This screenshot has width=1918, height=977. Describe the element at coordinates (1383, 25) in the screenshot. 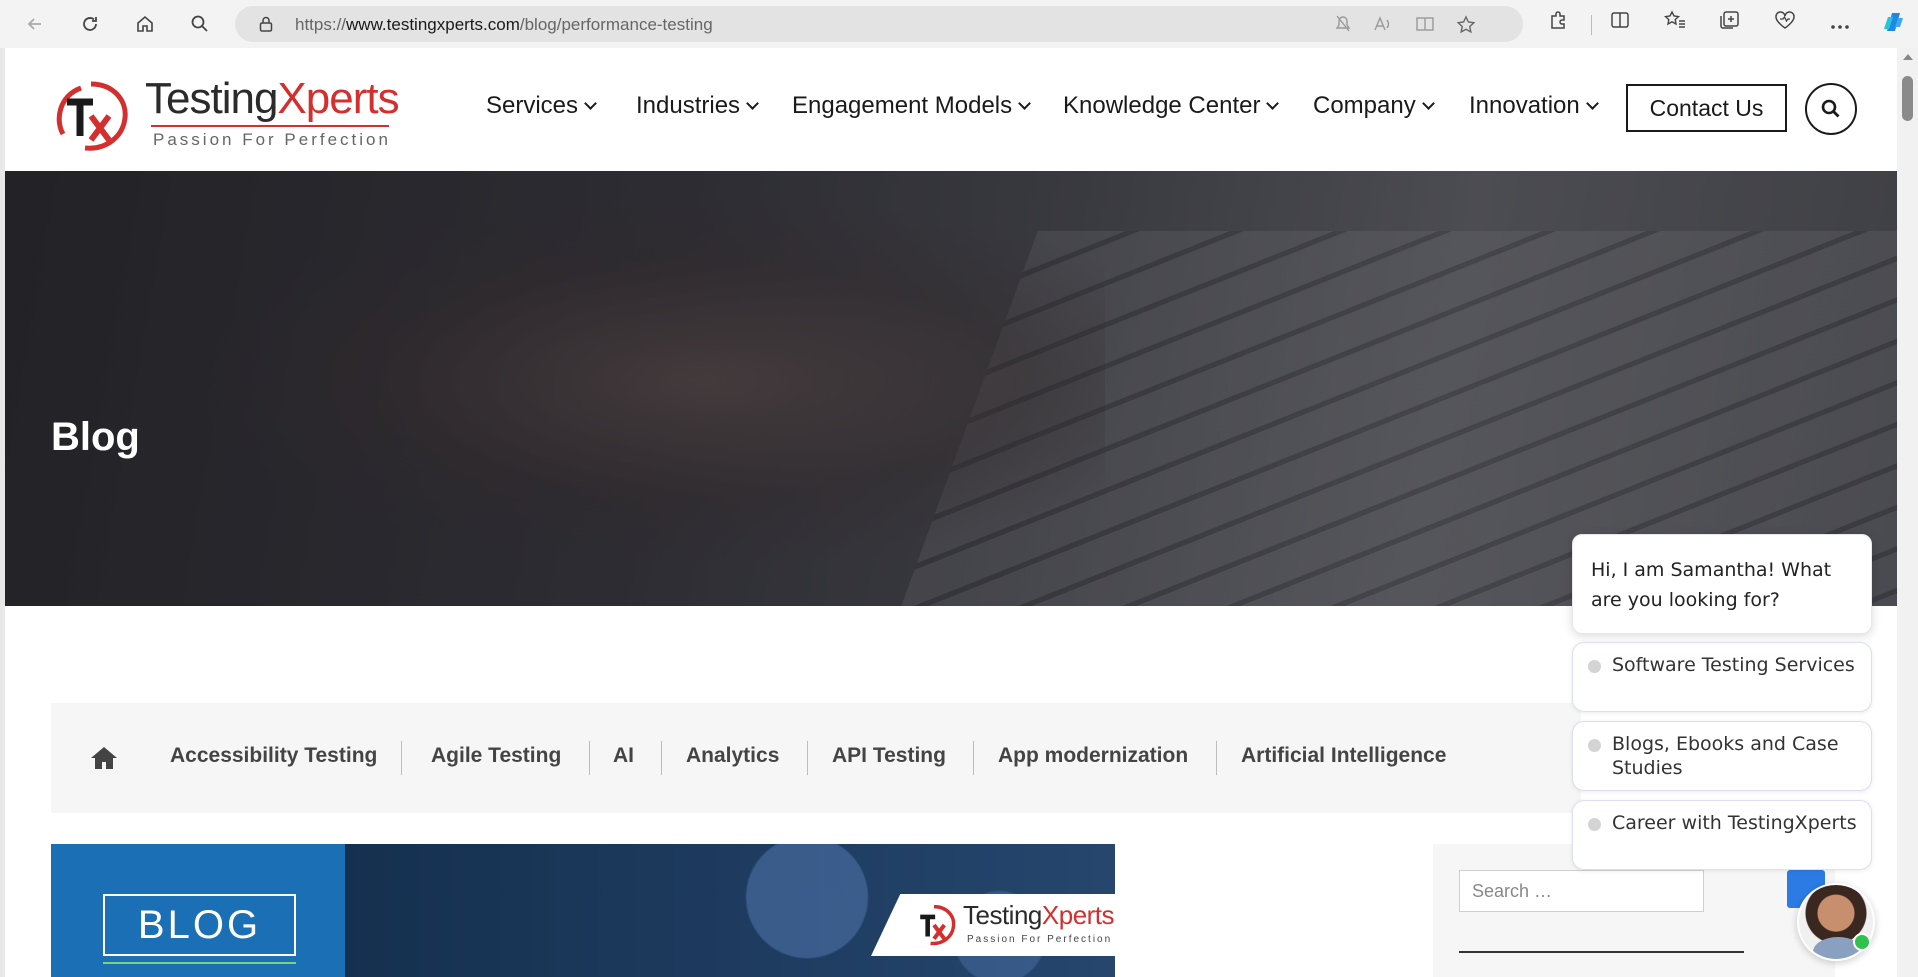

I see `read-aloud-icon` at that location.